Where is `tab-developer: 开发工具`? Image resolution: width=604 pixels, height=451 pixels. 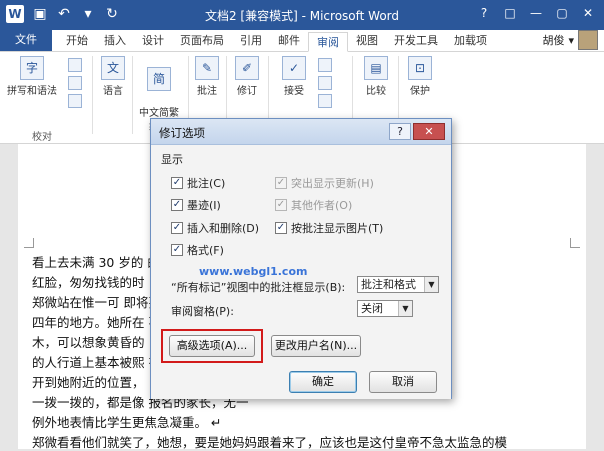
tab-developer: 开发工具 is located at coordinates (416, 41).